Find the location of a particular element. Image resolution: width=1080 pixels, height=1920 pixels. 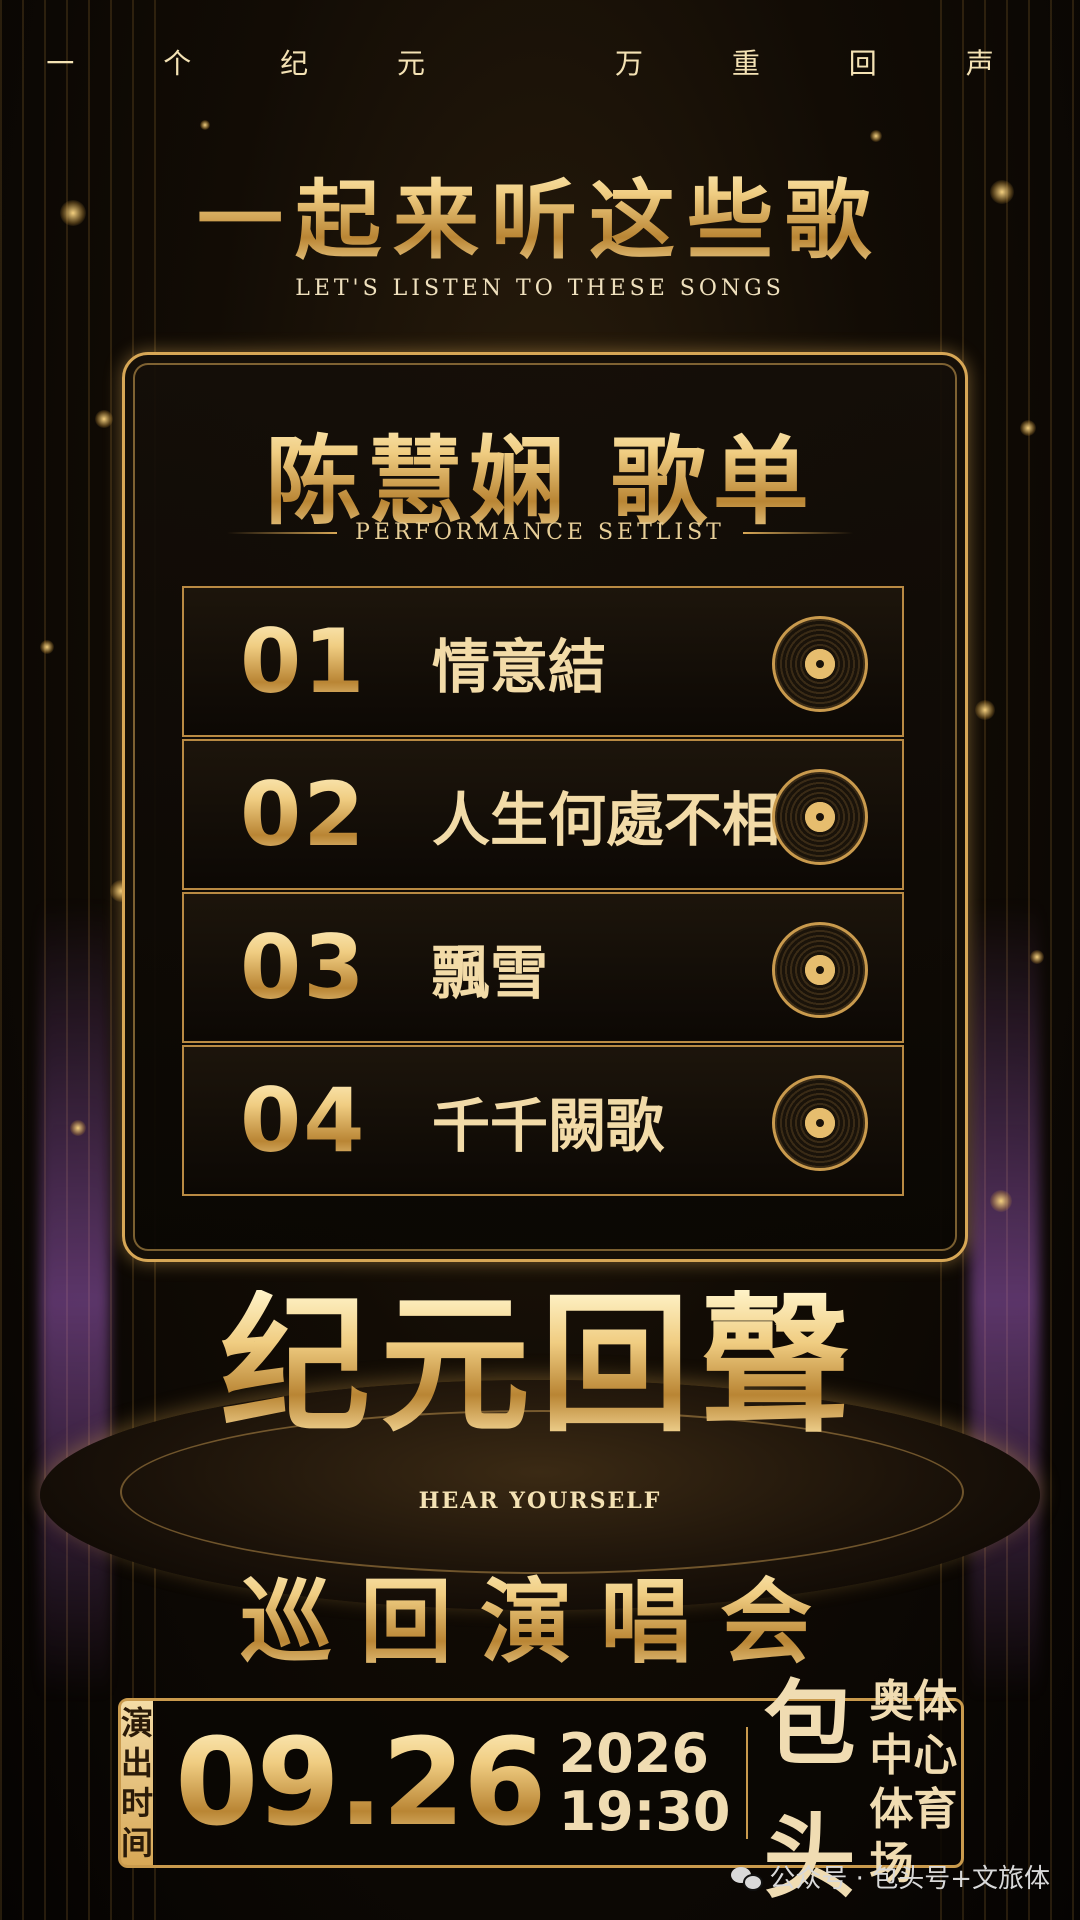

year-time: 2026 19:30 is located at coordinates (645, 1783).